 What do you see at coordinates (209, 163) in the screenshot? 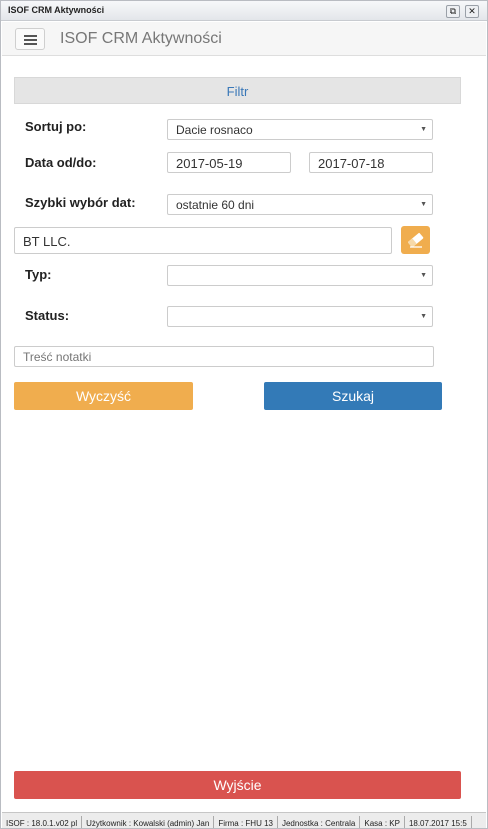
I see `date-from-value: 2017-05-19` at bounding box center [209, 163].